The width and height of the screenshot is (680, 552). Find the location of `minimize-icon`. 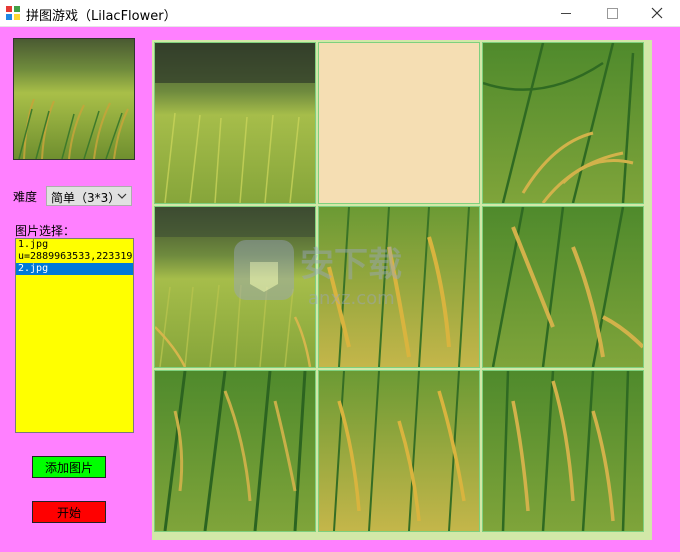

minimize-icon is located at coordinates (566, 13).